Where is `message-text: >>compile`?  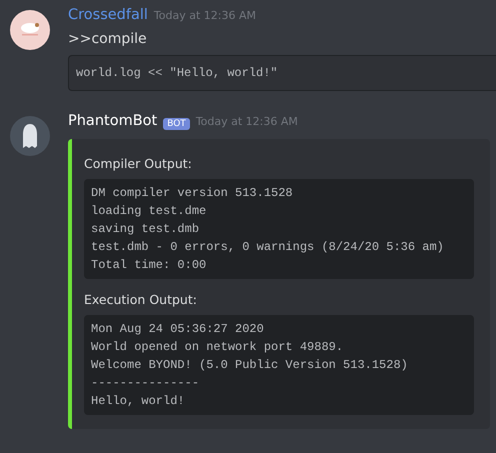
message-text: >>compile is located at coordinates (108, 39).